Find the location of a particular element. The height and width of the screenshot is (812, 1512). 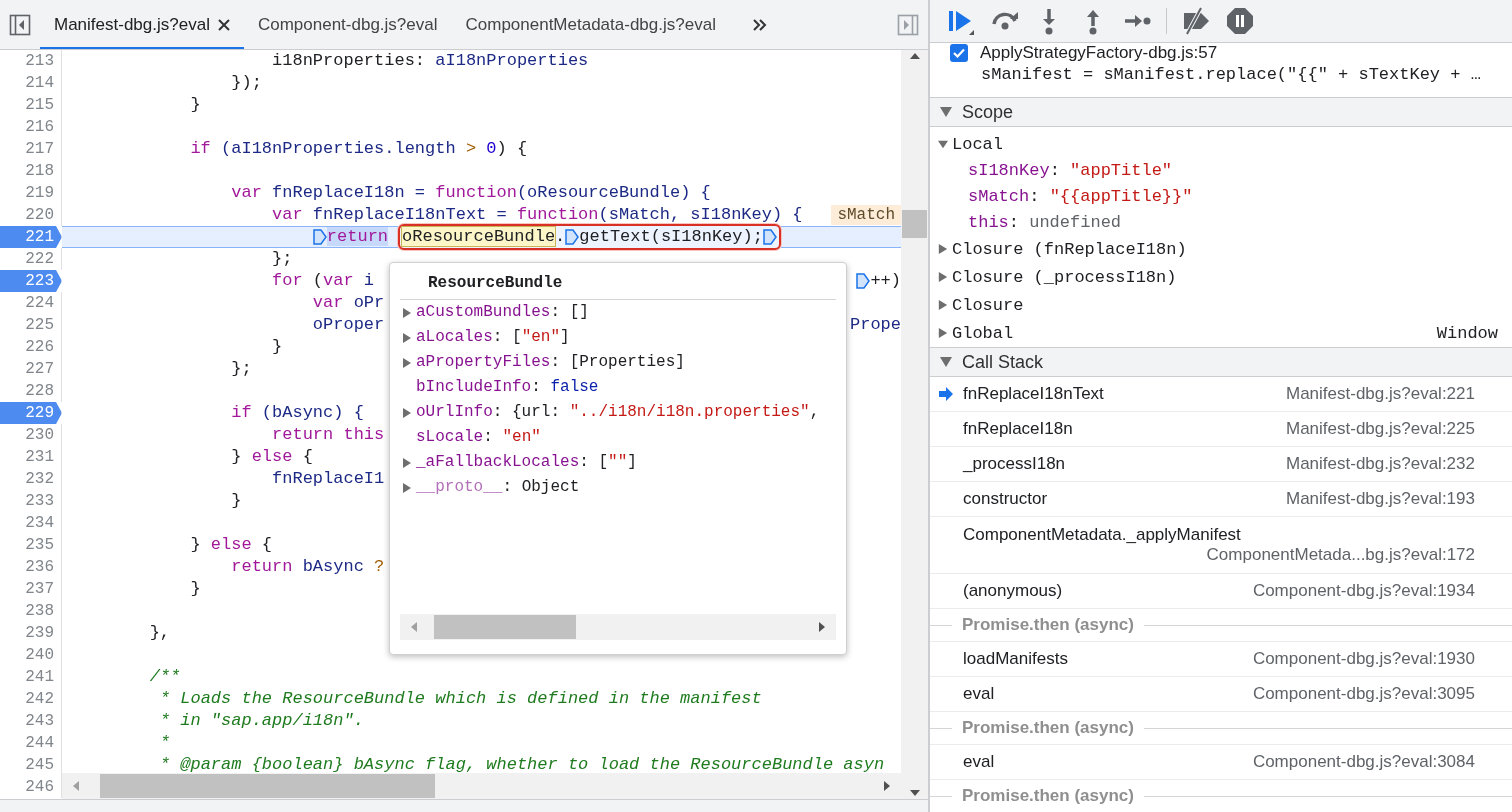

frame-name: ComponentMetadata._applyManifest is located at coordinates (1219, 535).